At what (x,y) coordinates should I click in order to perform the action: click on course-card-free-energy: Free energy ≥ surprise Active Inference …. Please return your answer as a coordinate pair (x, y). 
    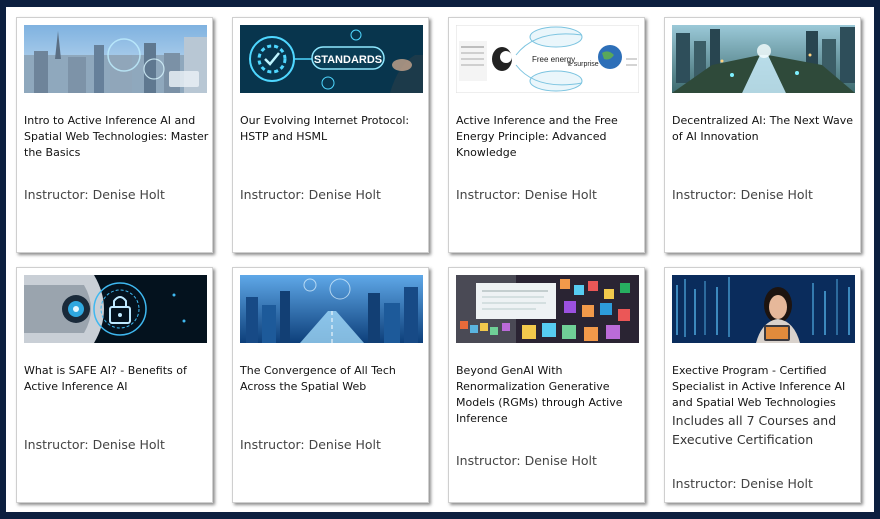
    Looking at the image, I should click on (546, 135).